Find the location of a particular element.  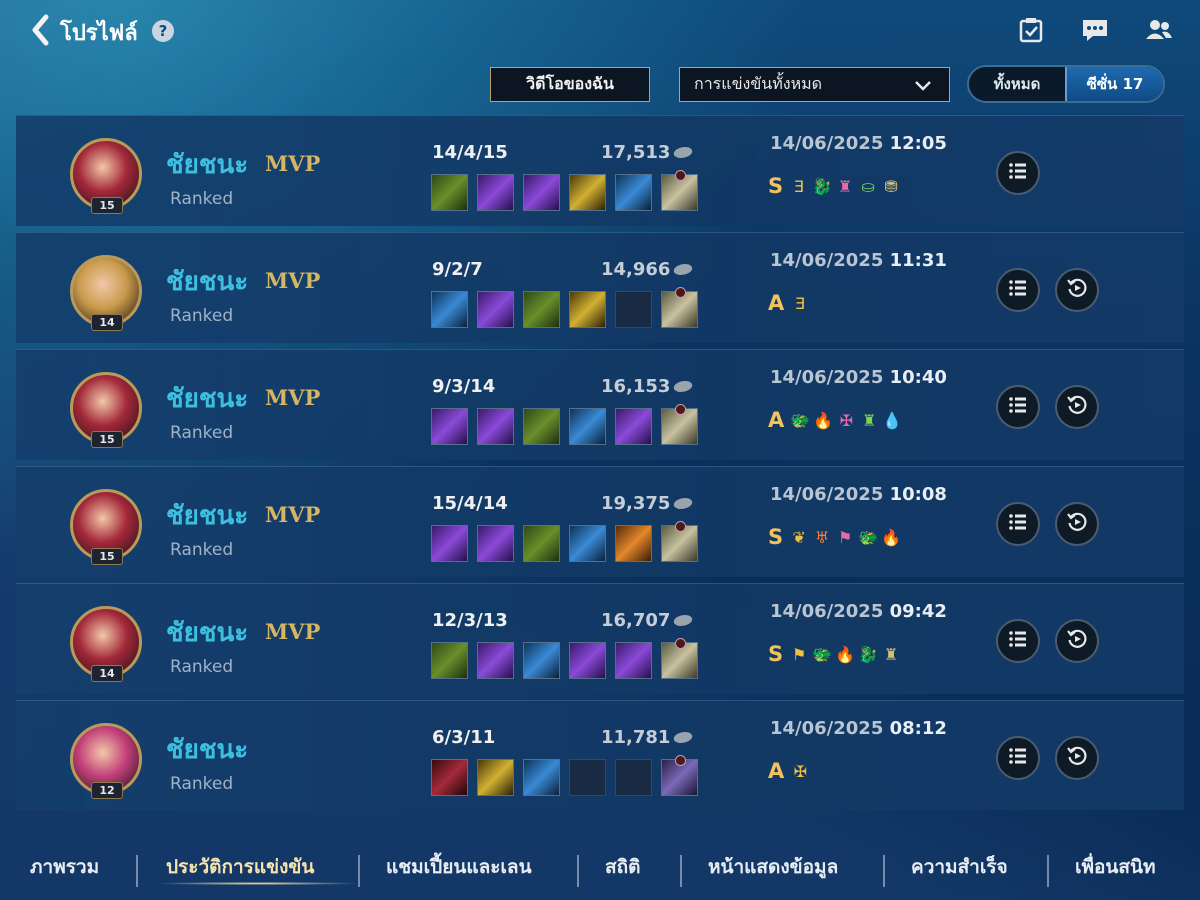

match-mode-select: การแข่งขันทั้งหมด is located at coordinates (814, 84).